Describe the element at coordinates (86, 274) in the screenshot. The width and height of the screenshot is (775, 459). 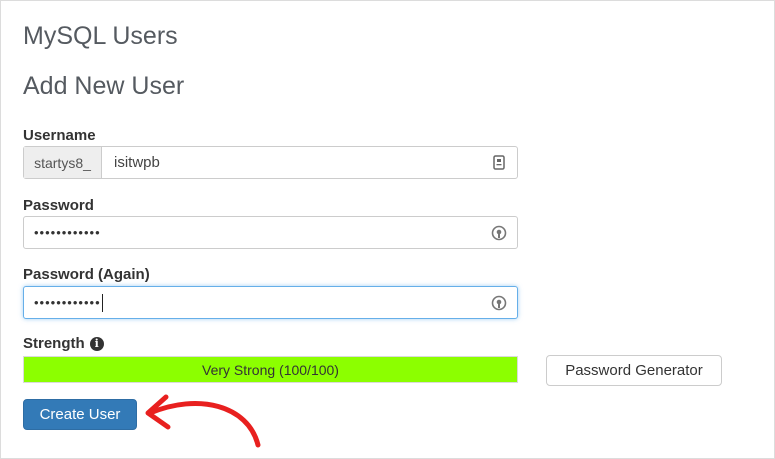
I see `password-again-label: Password (Again)` at that location.